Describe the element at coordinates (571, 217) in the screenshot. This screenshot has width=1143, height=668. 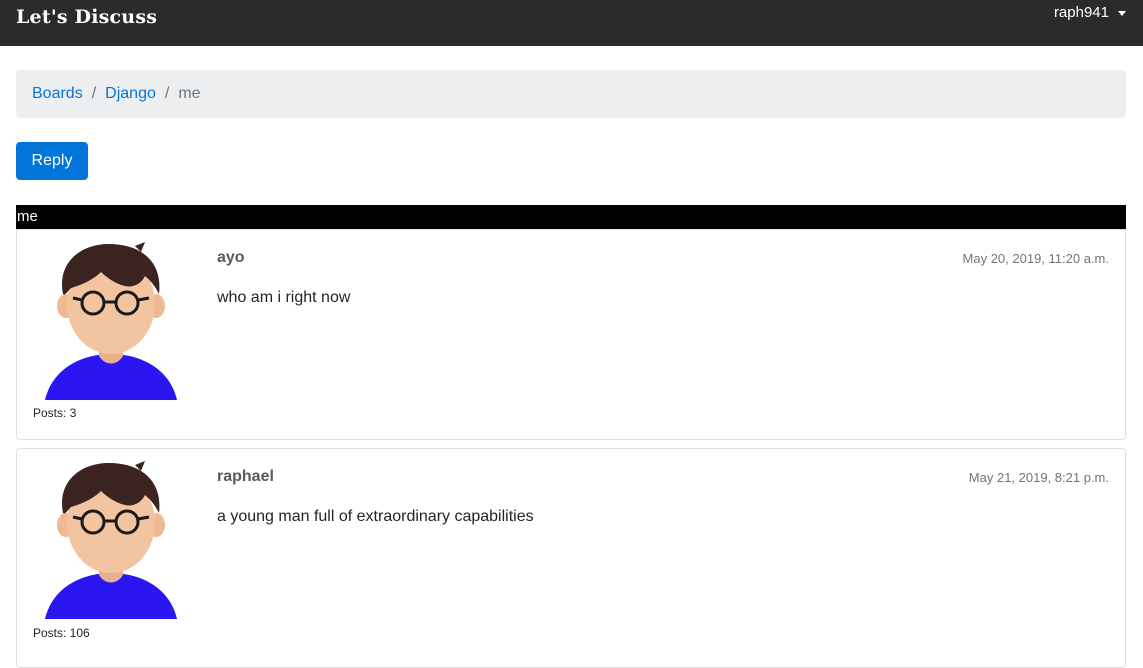
I see `topic-title-bar: me` at that location.